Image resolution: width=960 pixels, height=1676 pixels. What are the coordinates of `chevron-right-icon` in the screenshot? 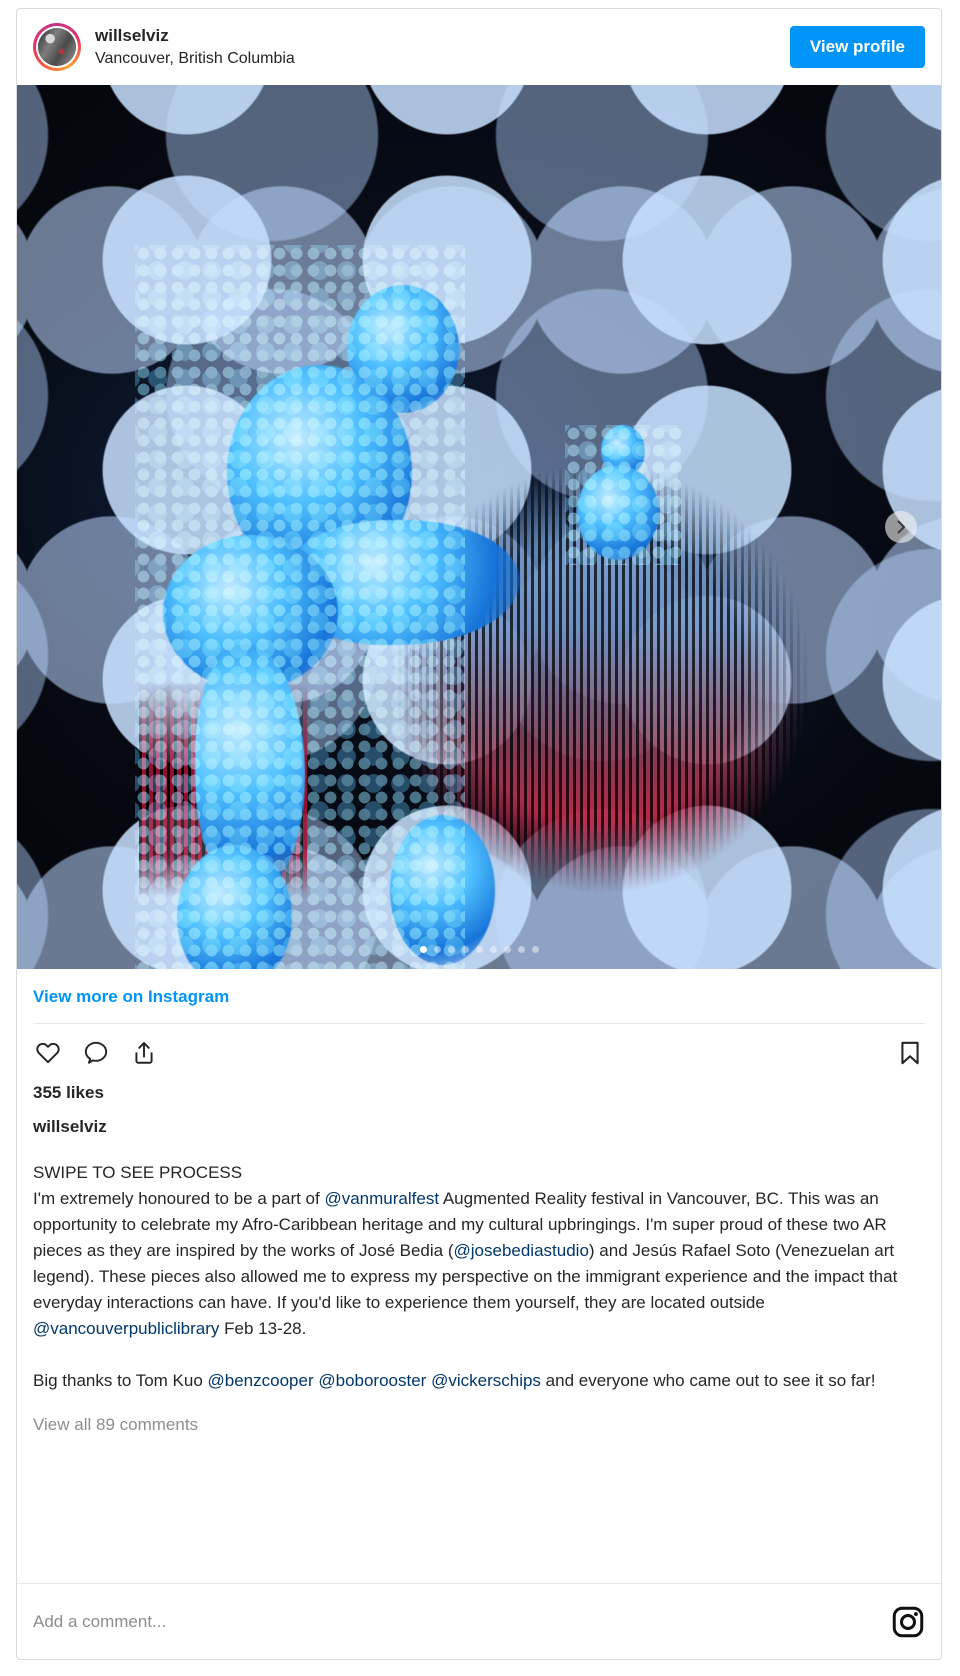 It's located at (901, 527).